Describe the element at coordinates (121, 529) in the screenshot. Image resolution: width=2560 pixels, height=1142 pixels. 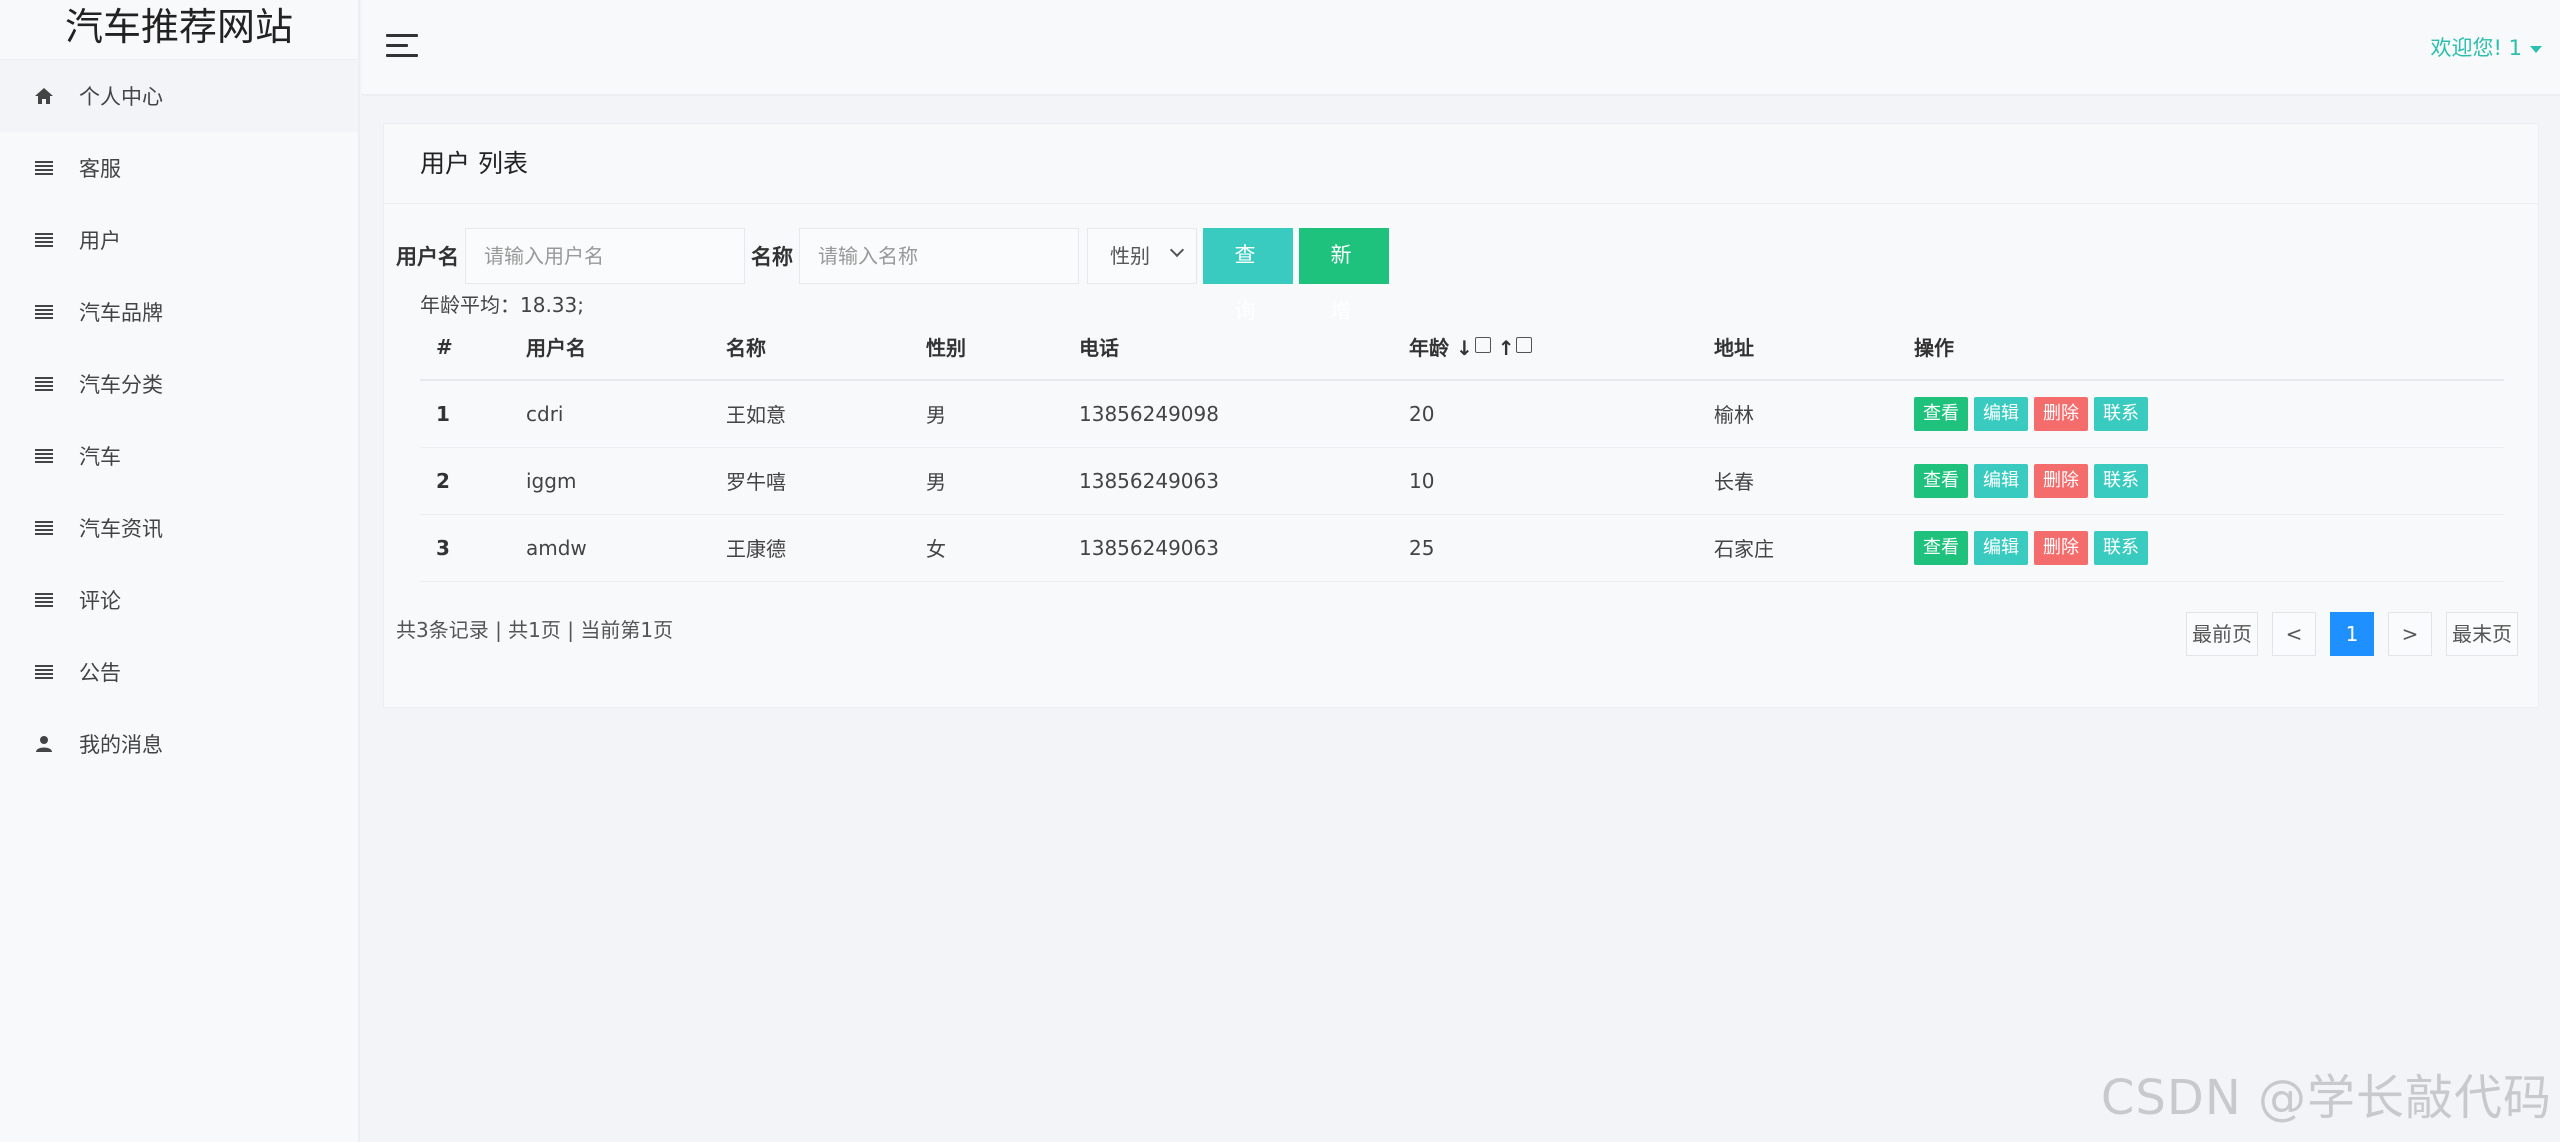
I see `sidebar-item-label: 汽车资讯` at that location.